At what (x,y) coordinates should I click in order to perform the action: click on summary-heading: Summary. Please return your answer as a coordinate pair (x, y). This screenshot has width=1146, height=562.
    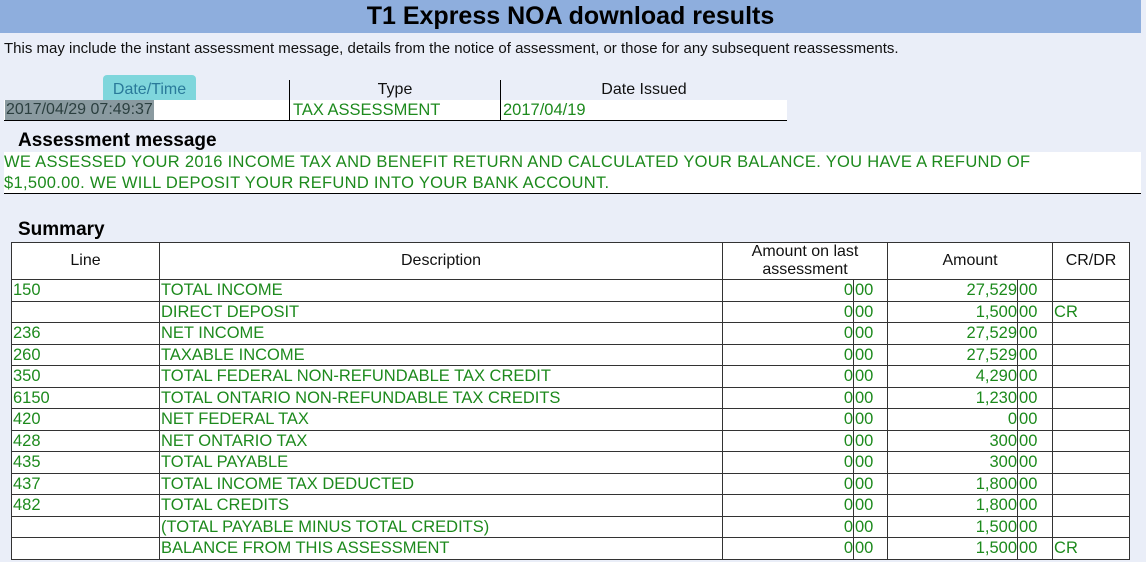
    Looking at the image, I should click on (61, 229).